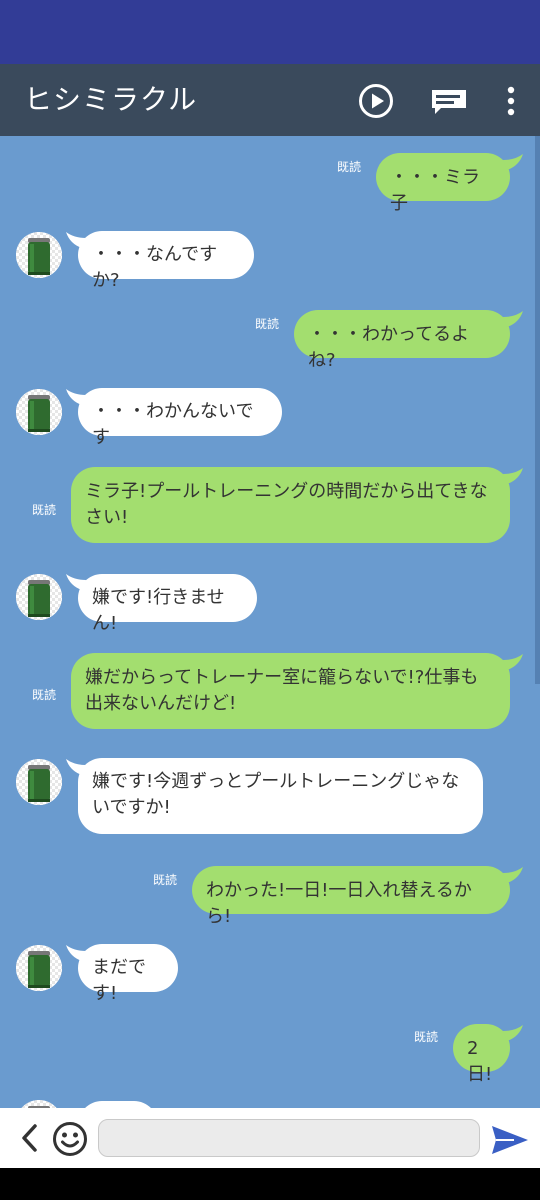 Image resolution: width=540 pixels, height=1200 pixels. I want to click on their-message: ・・・わかんないです, so click(180, 418).